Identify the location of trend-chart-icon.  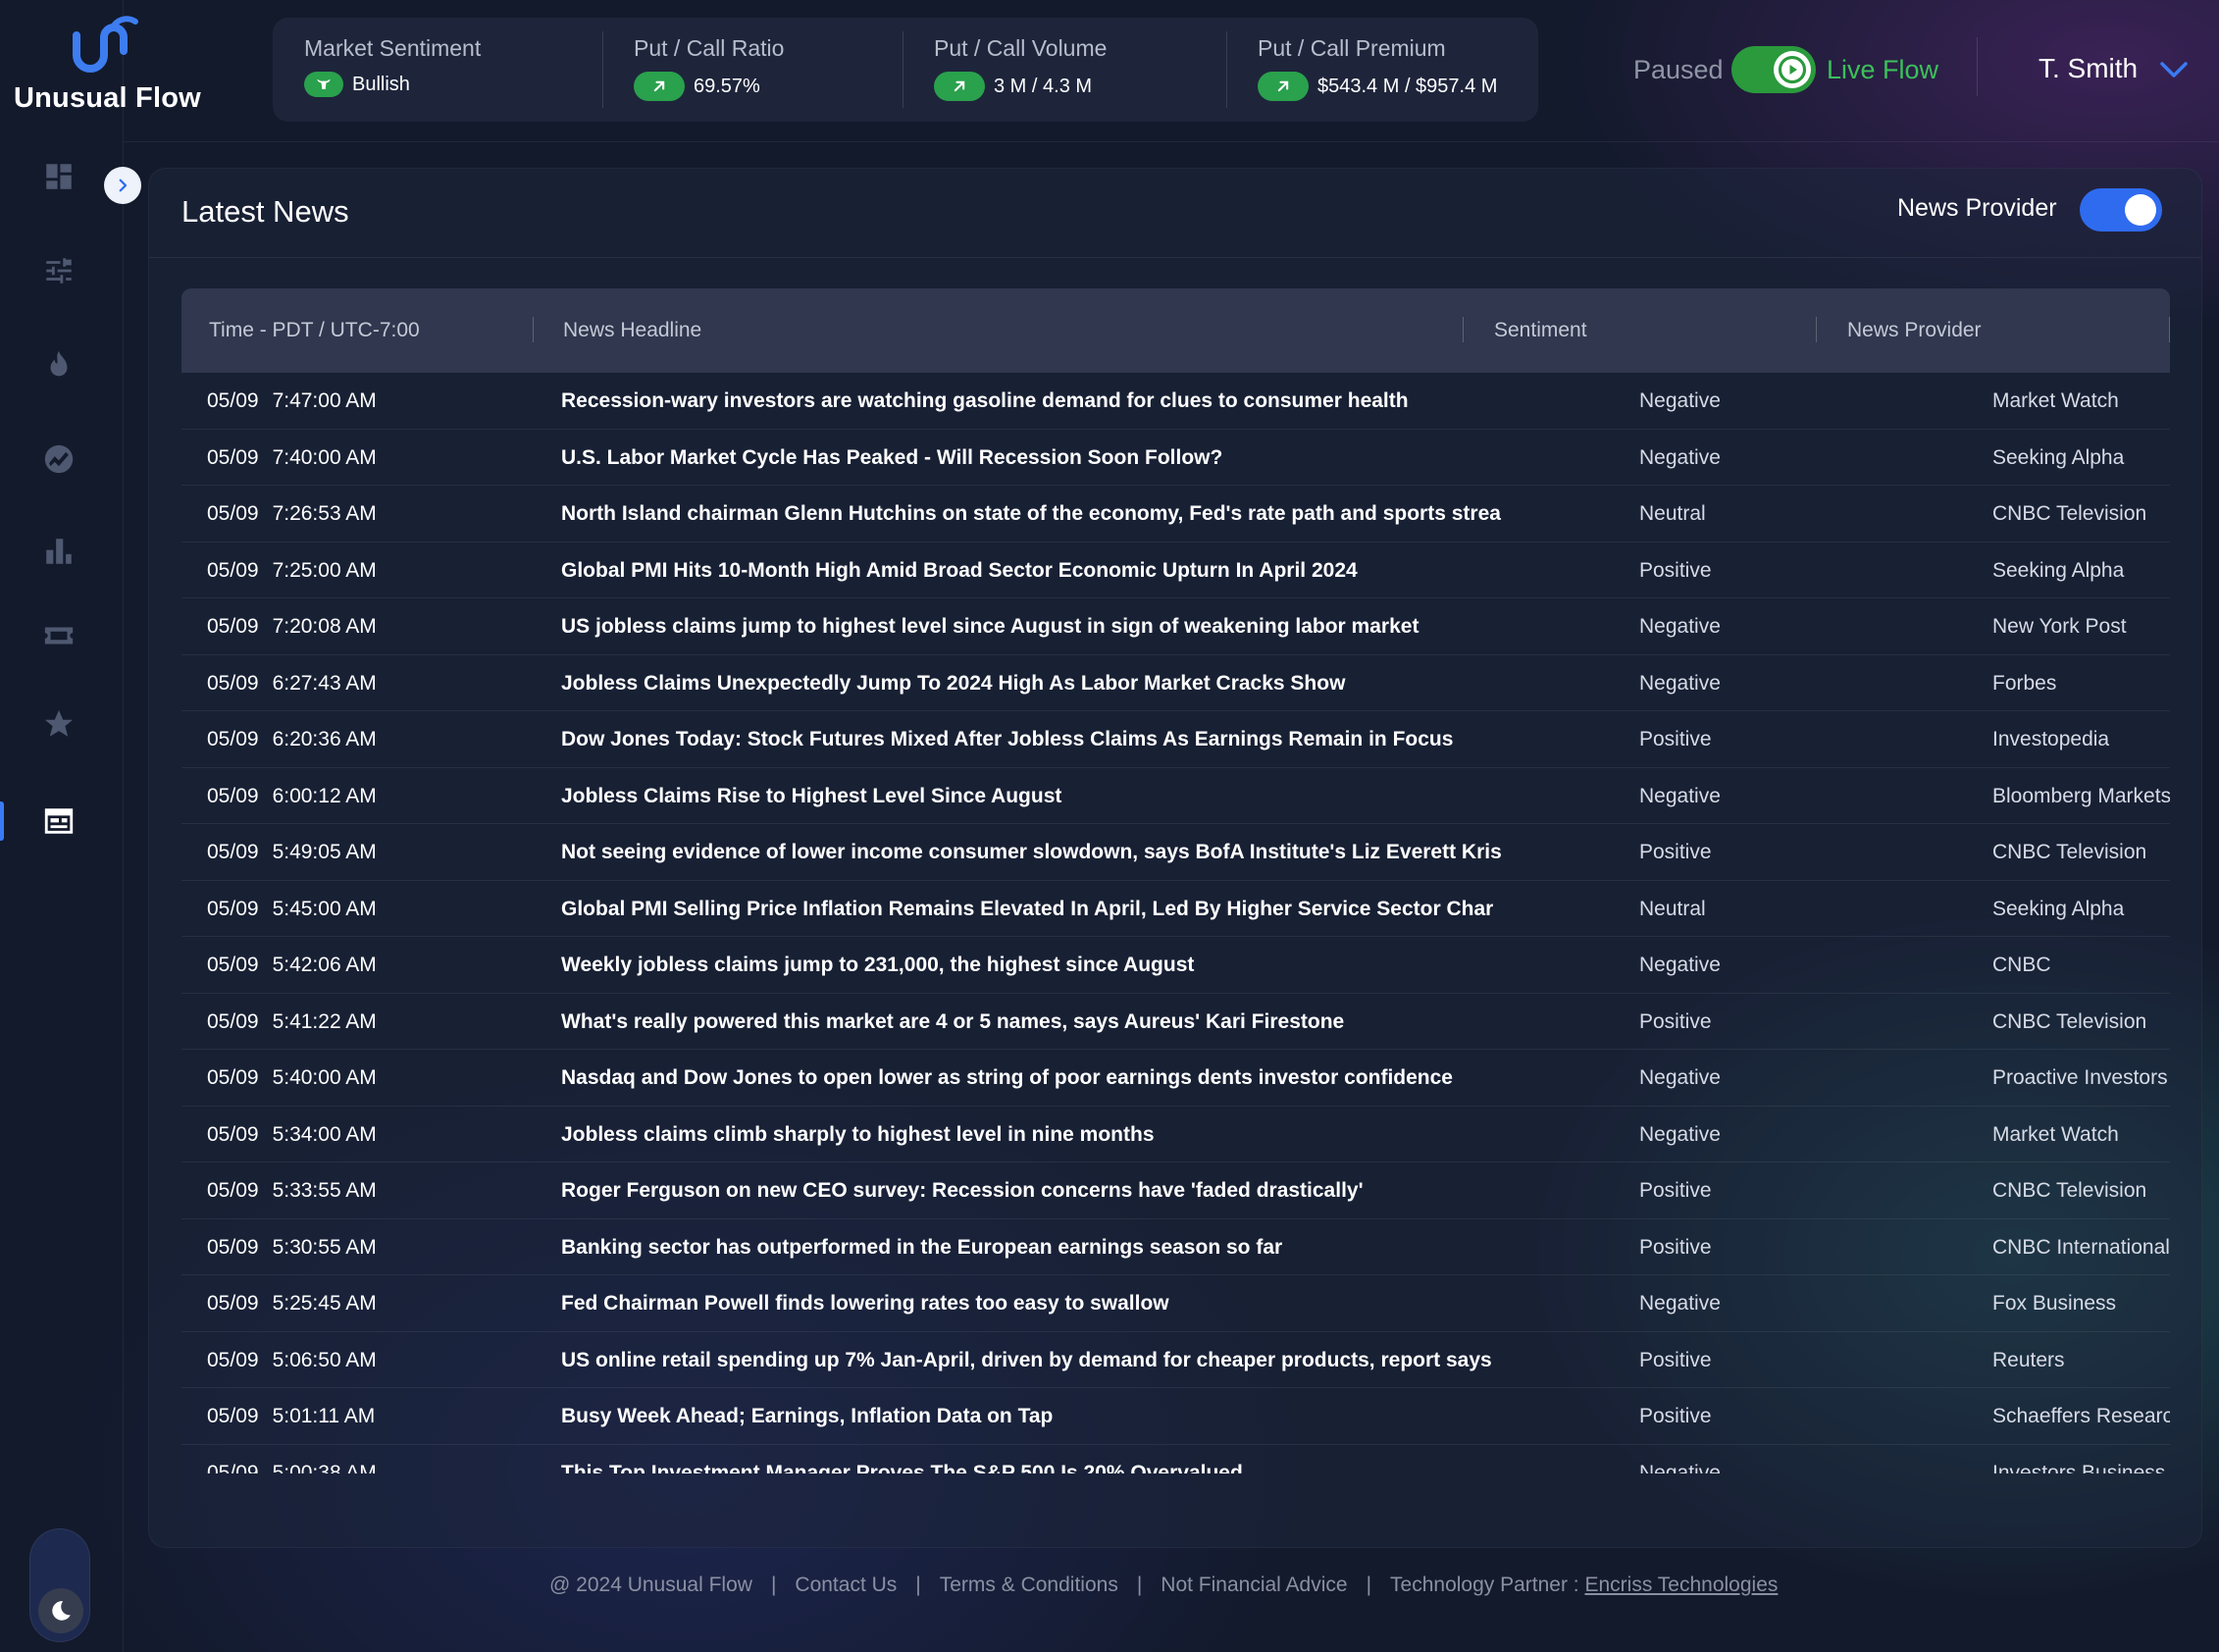
(59, 459).